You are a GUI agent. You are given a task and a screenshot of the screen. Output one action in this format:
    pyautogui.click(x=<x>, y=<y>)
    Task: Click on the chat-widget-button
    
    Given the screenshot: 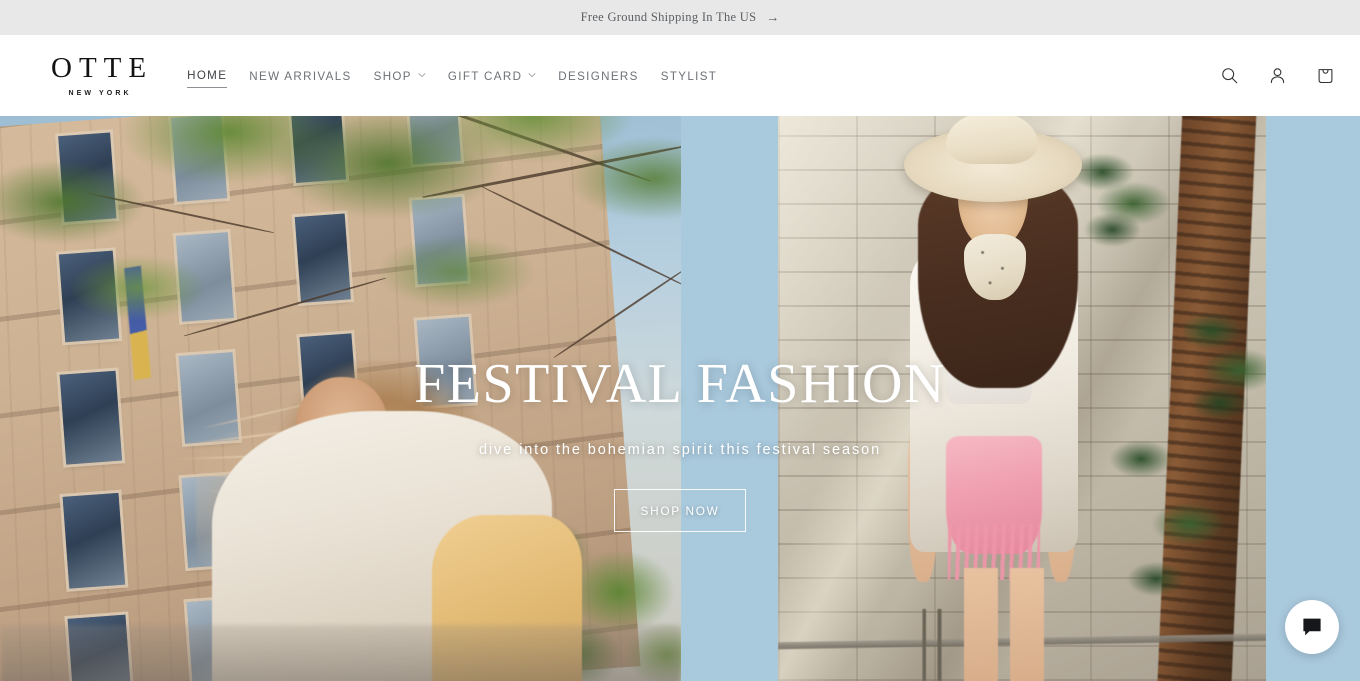 What is the action you would take?
    pyautogui.click(x=1312, y=627)
    